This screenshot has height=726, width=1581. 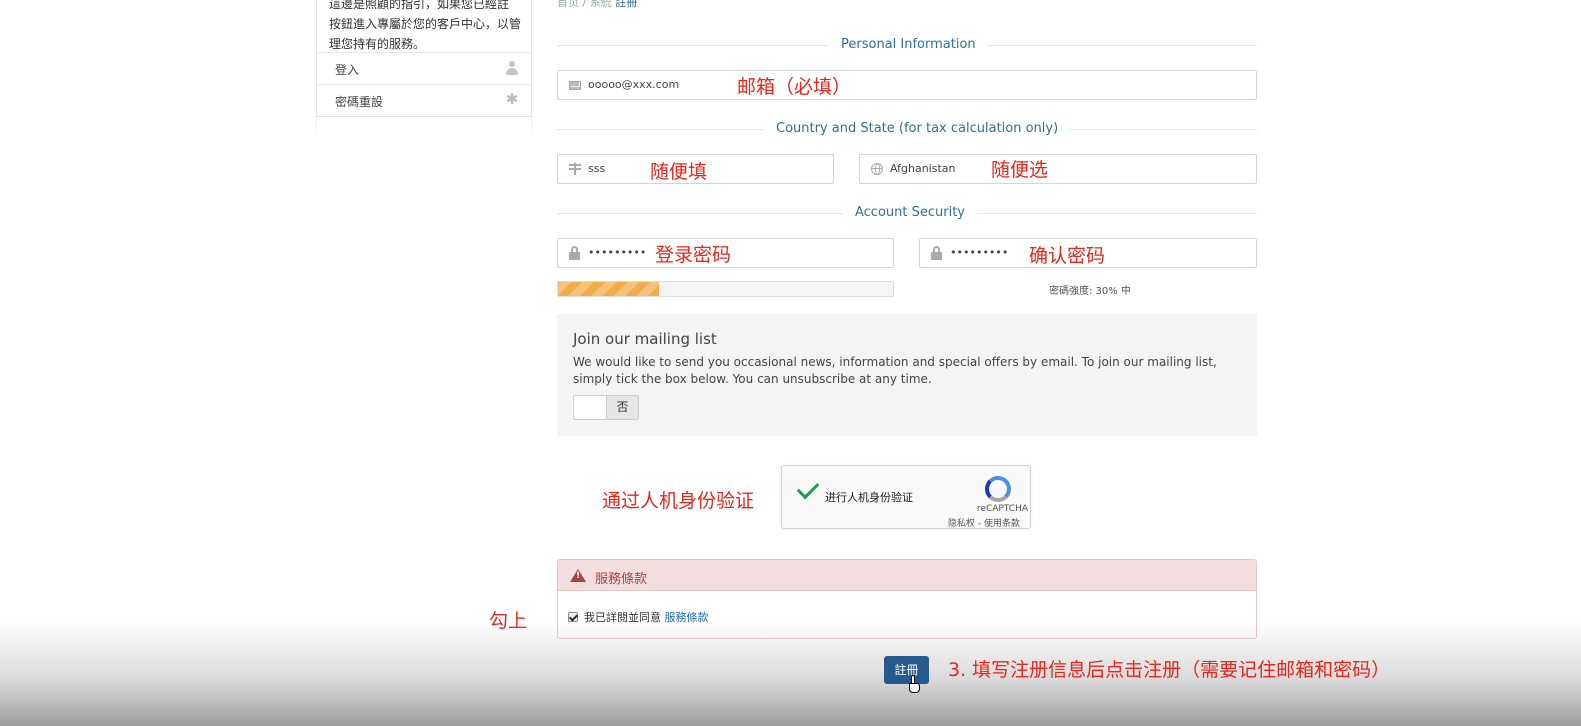 What do you see at coordinates (377, 44) in the screenshot?
I see `sidebar-intro-line: 理您持有的服務。` at bounding box center [377, 44].